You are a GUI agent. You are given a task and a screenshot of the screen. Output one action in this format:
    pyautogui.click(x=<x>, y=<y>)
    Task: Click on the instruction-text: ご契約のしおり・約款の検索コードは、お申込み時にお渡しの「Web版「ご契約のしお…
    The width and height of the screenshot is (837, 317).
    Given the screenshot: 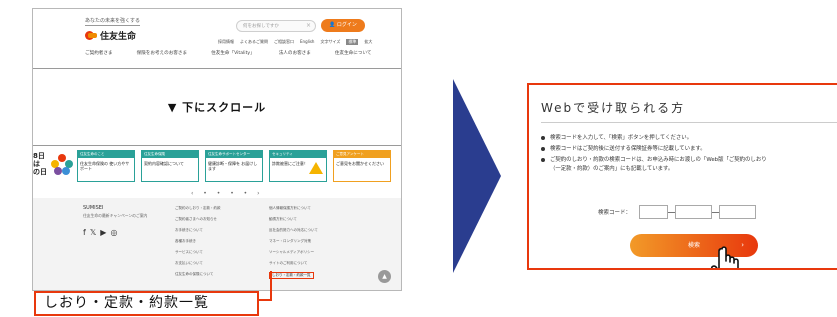 What is the action you would take?
    pyautogui.click(x=658, y=160)
    